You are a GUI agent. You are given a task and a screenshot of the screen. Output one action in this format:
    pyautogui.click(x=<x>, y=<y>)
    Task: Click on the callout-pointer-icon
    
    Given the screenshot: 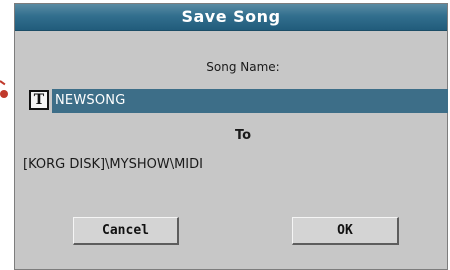 What is the action you would take?
    pyautogui.click(x=4, y=94)
    